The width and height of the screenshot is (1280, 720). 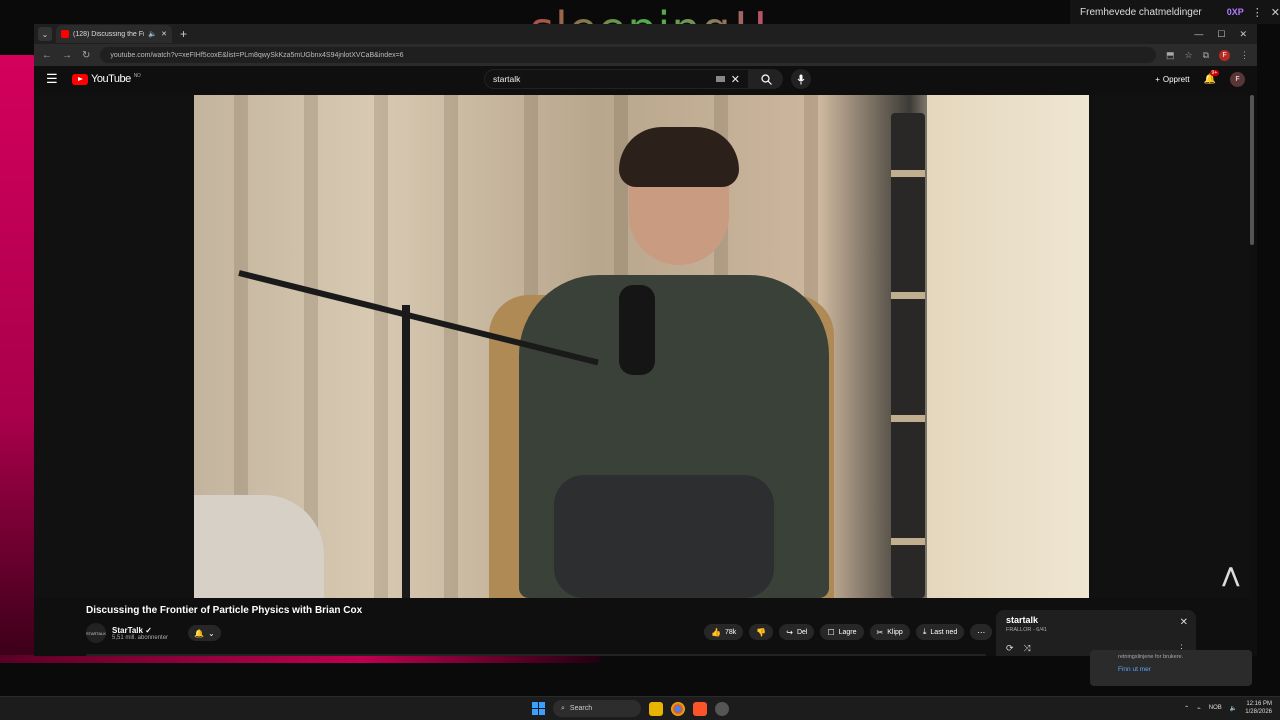 What do you see at coordinates (1200, 78) in the screenshot?
I see `header-actions: + Opprett 🔔 9+ F` at bounding box center [1200, 78].